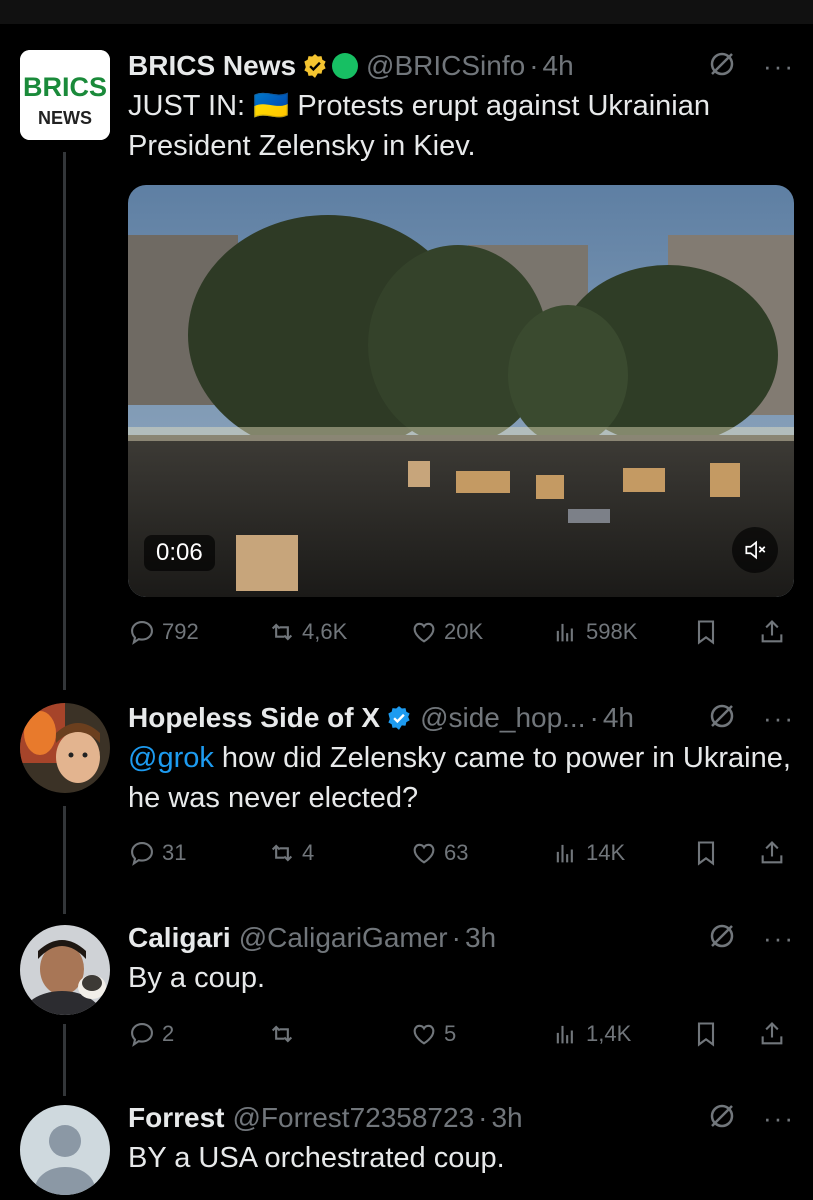 The image size is (813, 1200). Describe the element at coordinates (254, 718) in the screenshot. I see `display-name: Hopeless Side of X` at that location.